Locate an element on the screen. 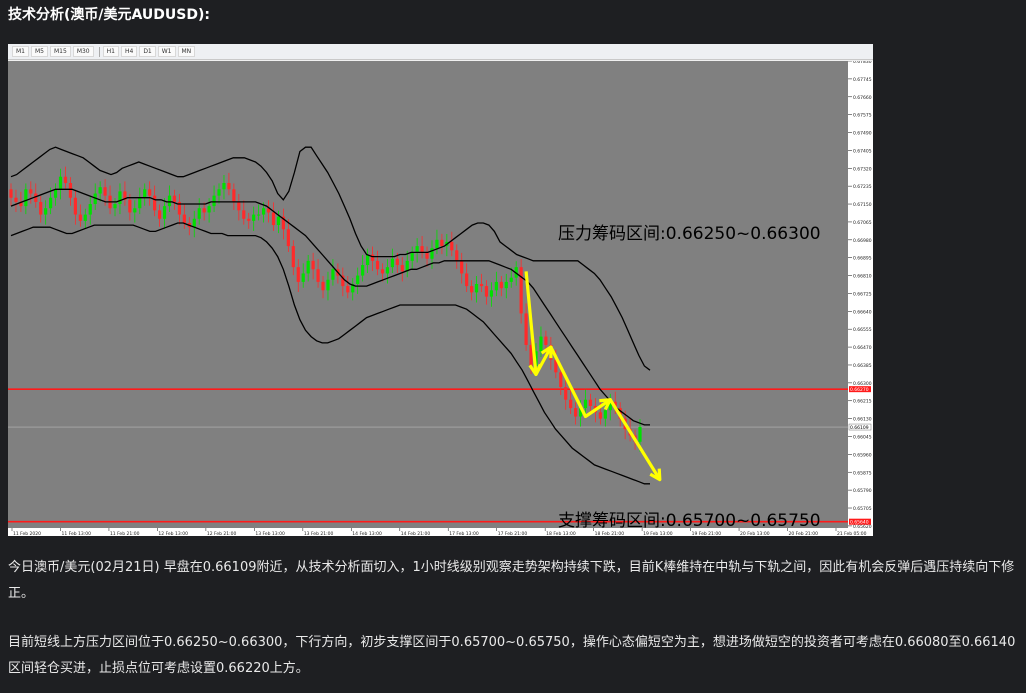 This screenshot has width=1026, height=693. y-tick-label: 0.67575 is located at coordinates (862, 116).